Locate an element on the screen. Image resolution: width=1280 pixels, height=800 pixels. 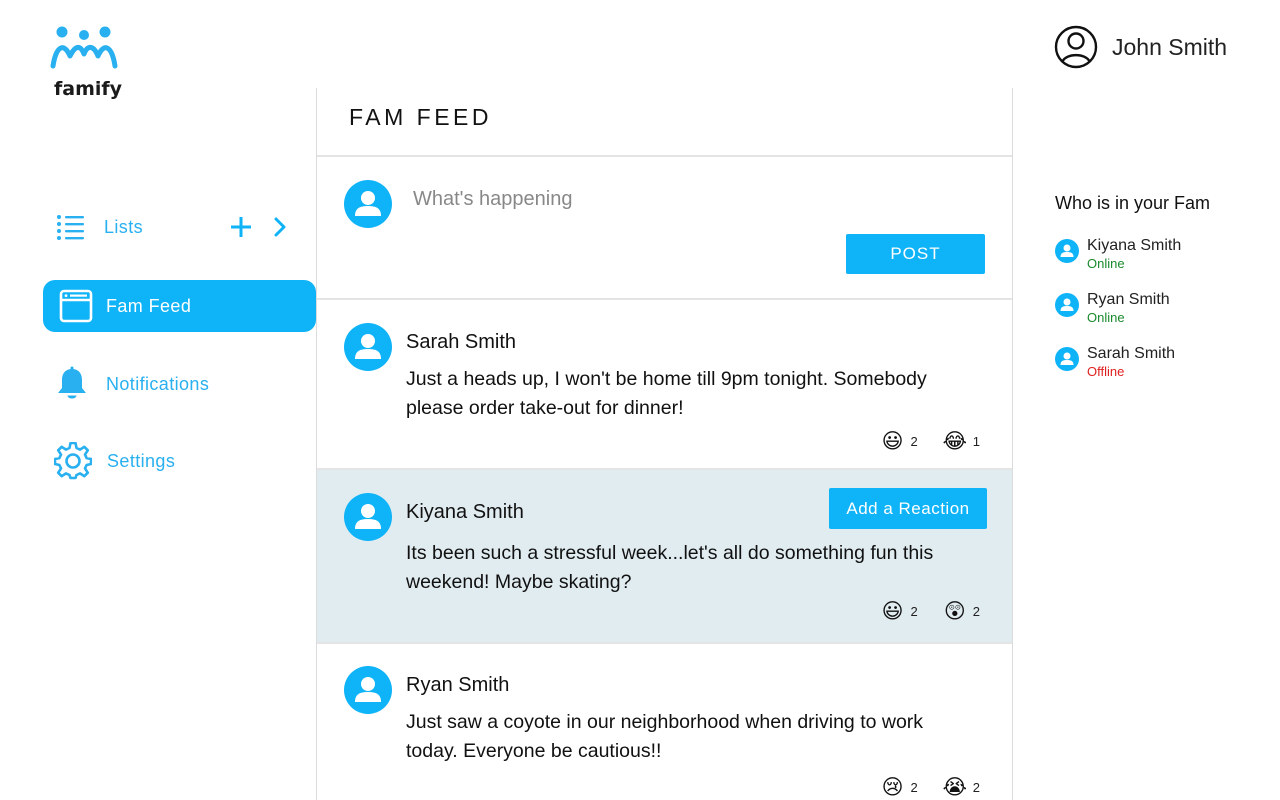
plus-icon is located at coordinates (241, 229).